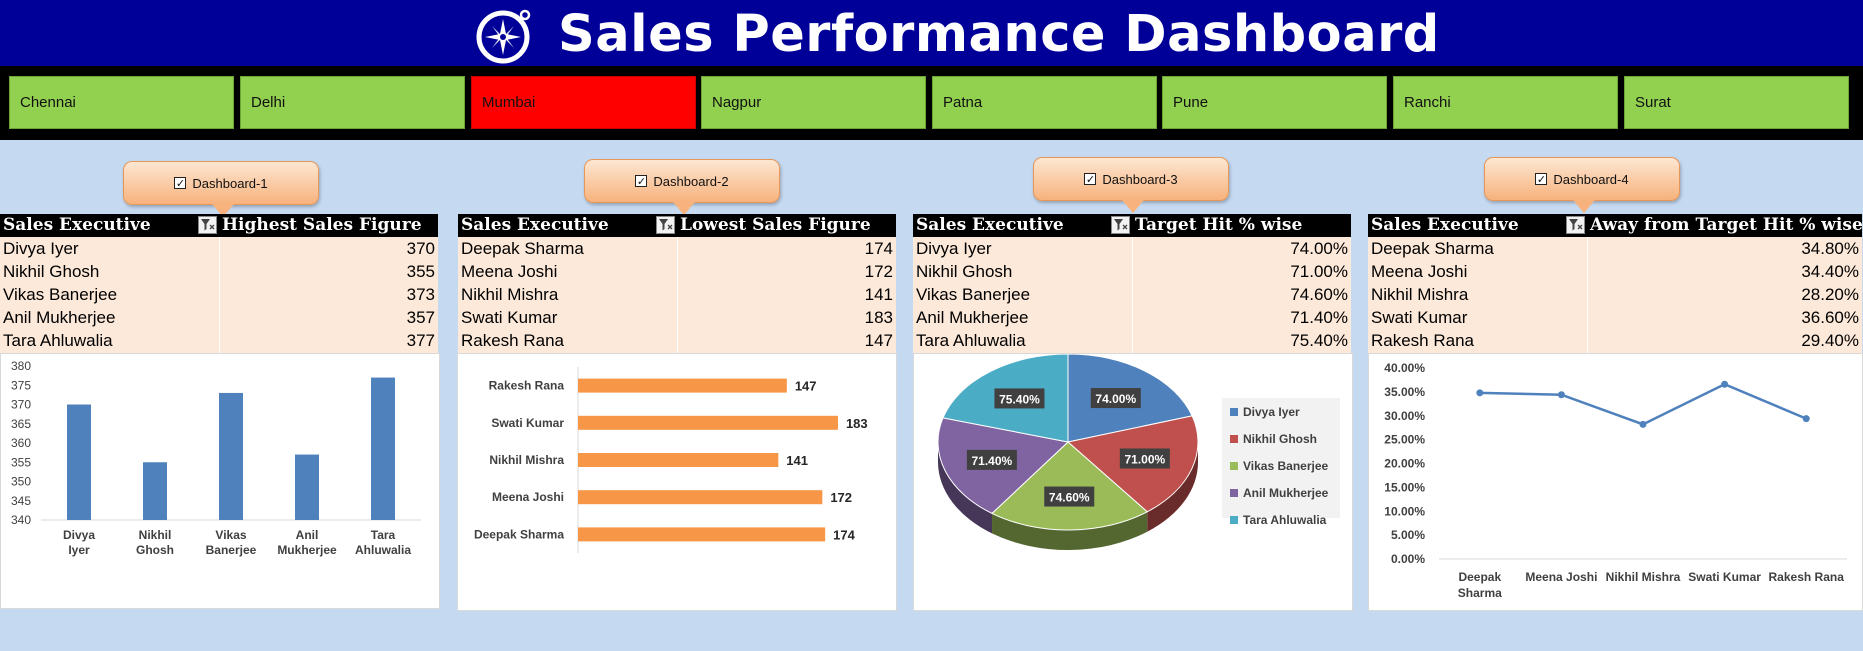 The width and height of the screenshot is (1863, 651). What do you see at coordinates (1115, 399) in the screenshot?
I see `data-label: 74.00%` at bounding box center [1115, 399].